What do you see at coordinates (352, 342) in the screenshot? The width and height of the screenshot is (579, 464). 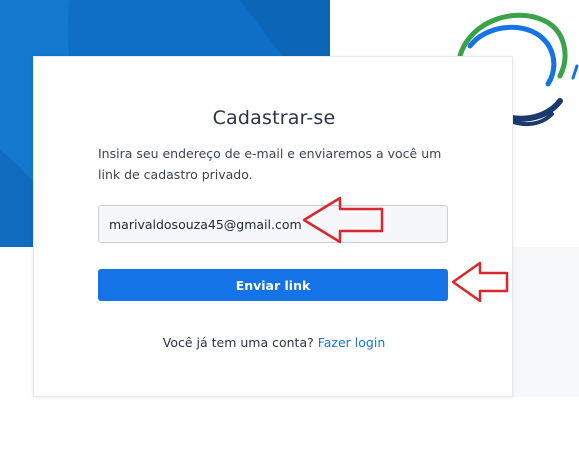 I see `login-link: Fazer login` at bounding box center [352, 342].